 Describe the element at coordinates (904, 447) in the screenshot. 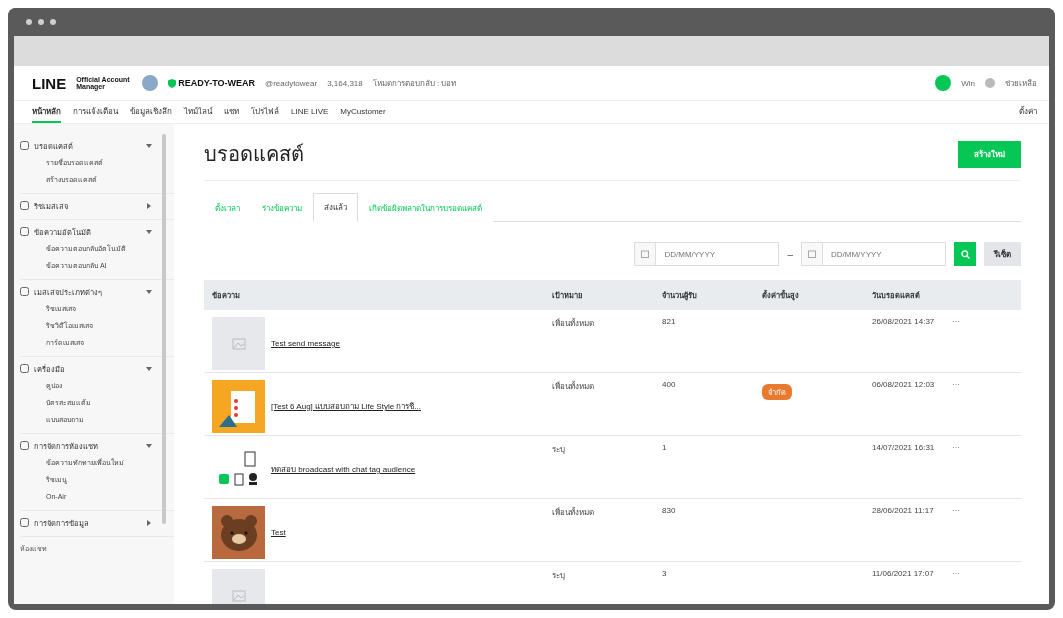

I see `table-cell-text: 14/07/2021 16:31` at that location.